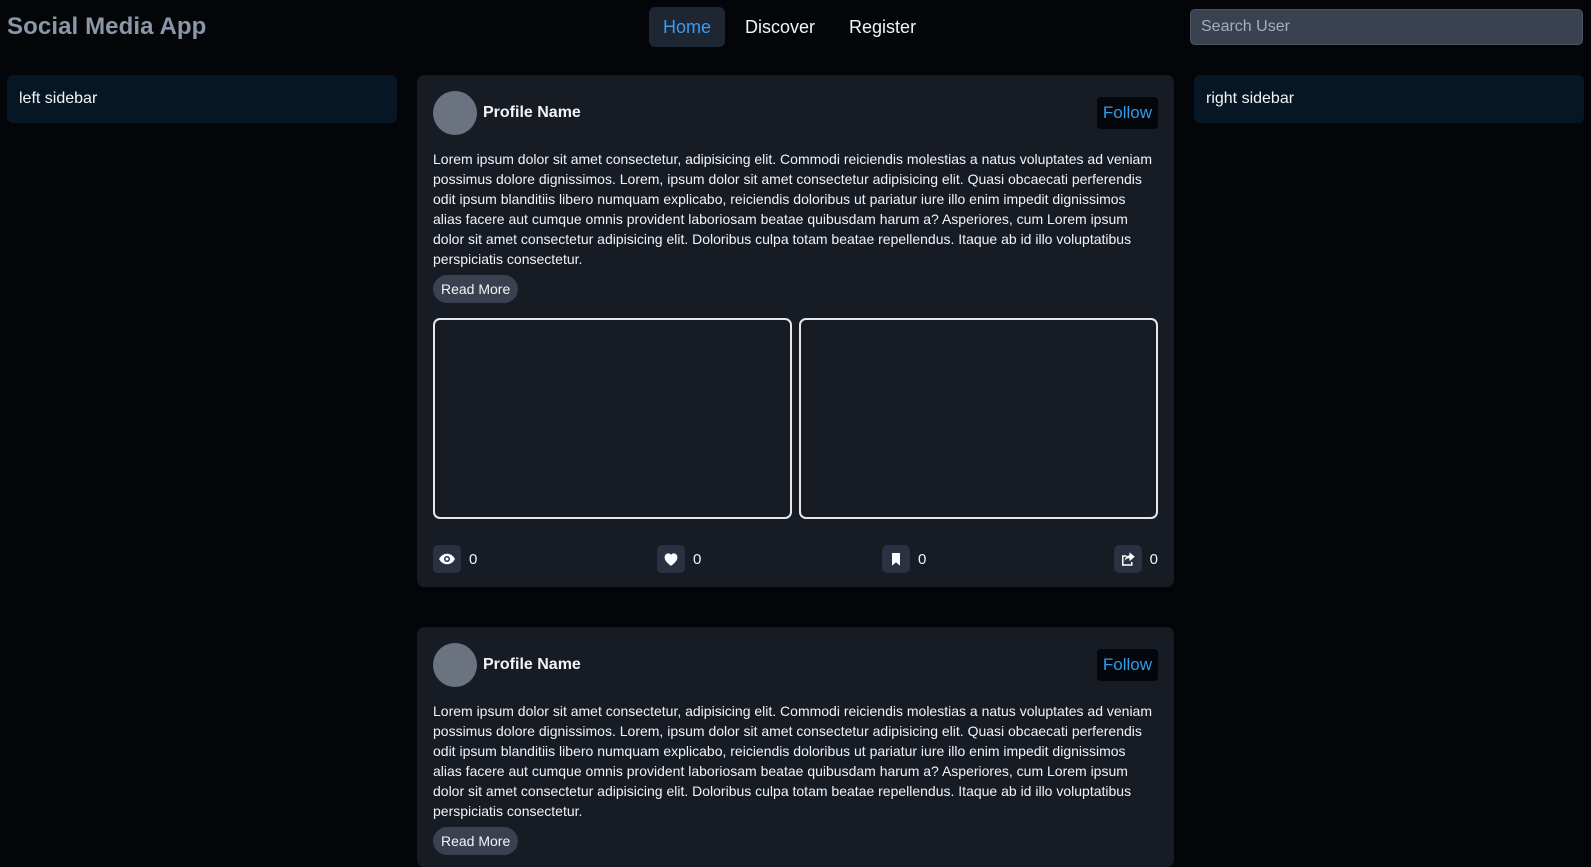 This screenshot has height=867, width=1591. What do you see at coordinates (106, 27) in the screenshot?
I see `app-brand: Social Media App` at bounding box center [106, 27].